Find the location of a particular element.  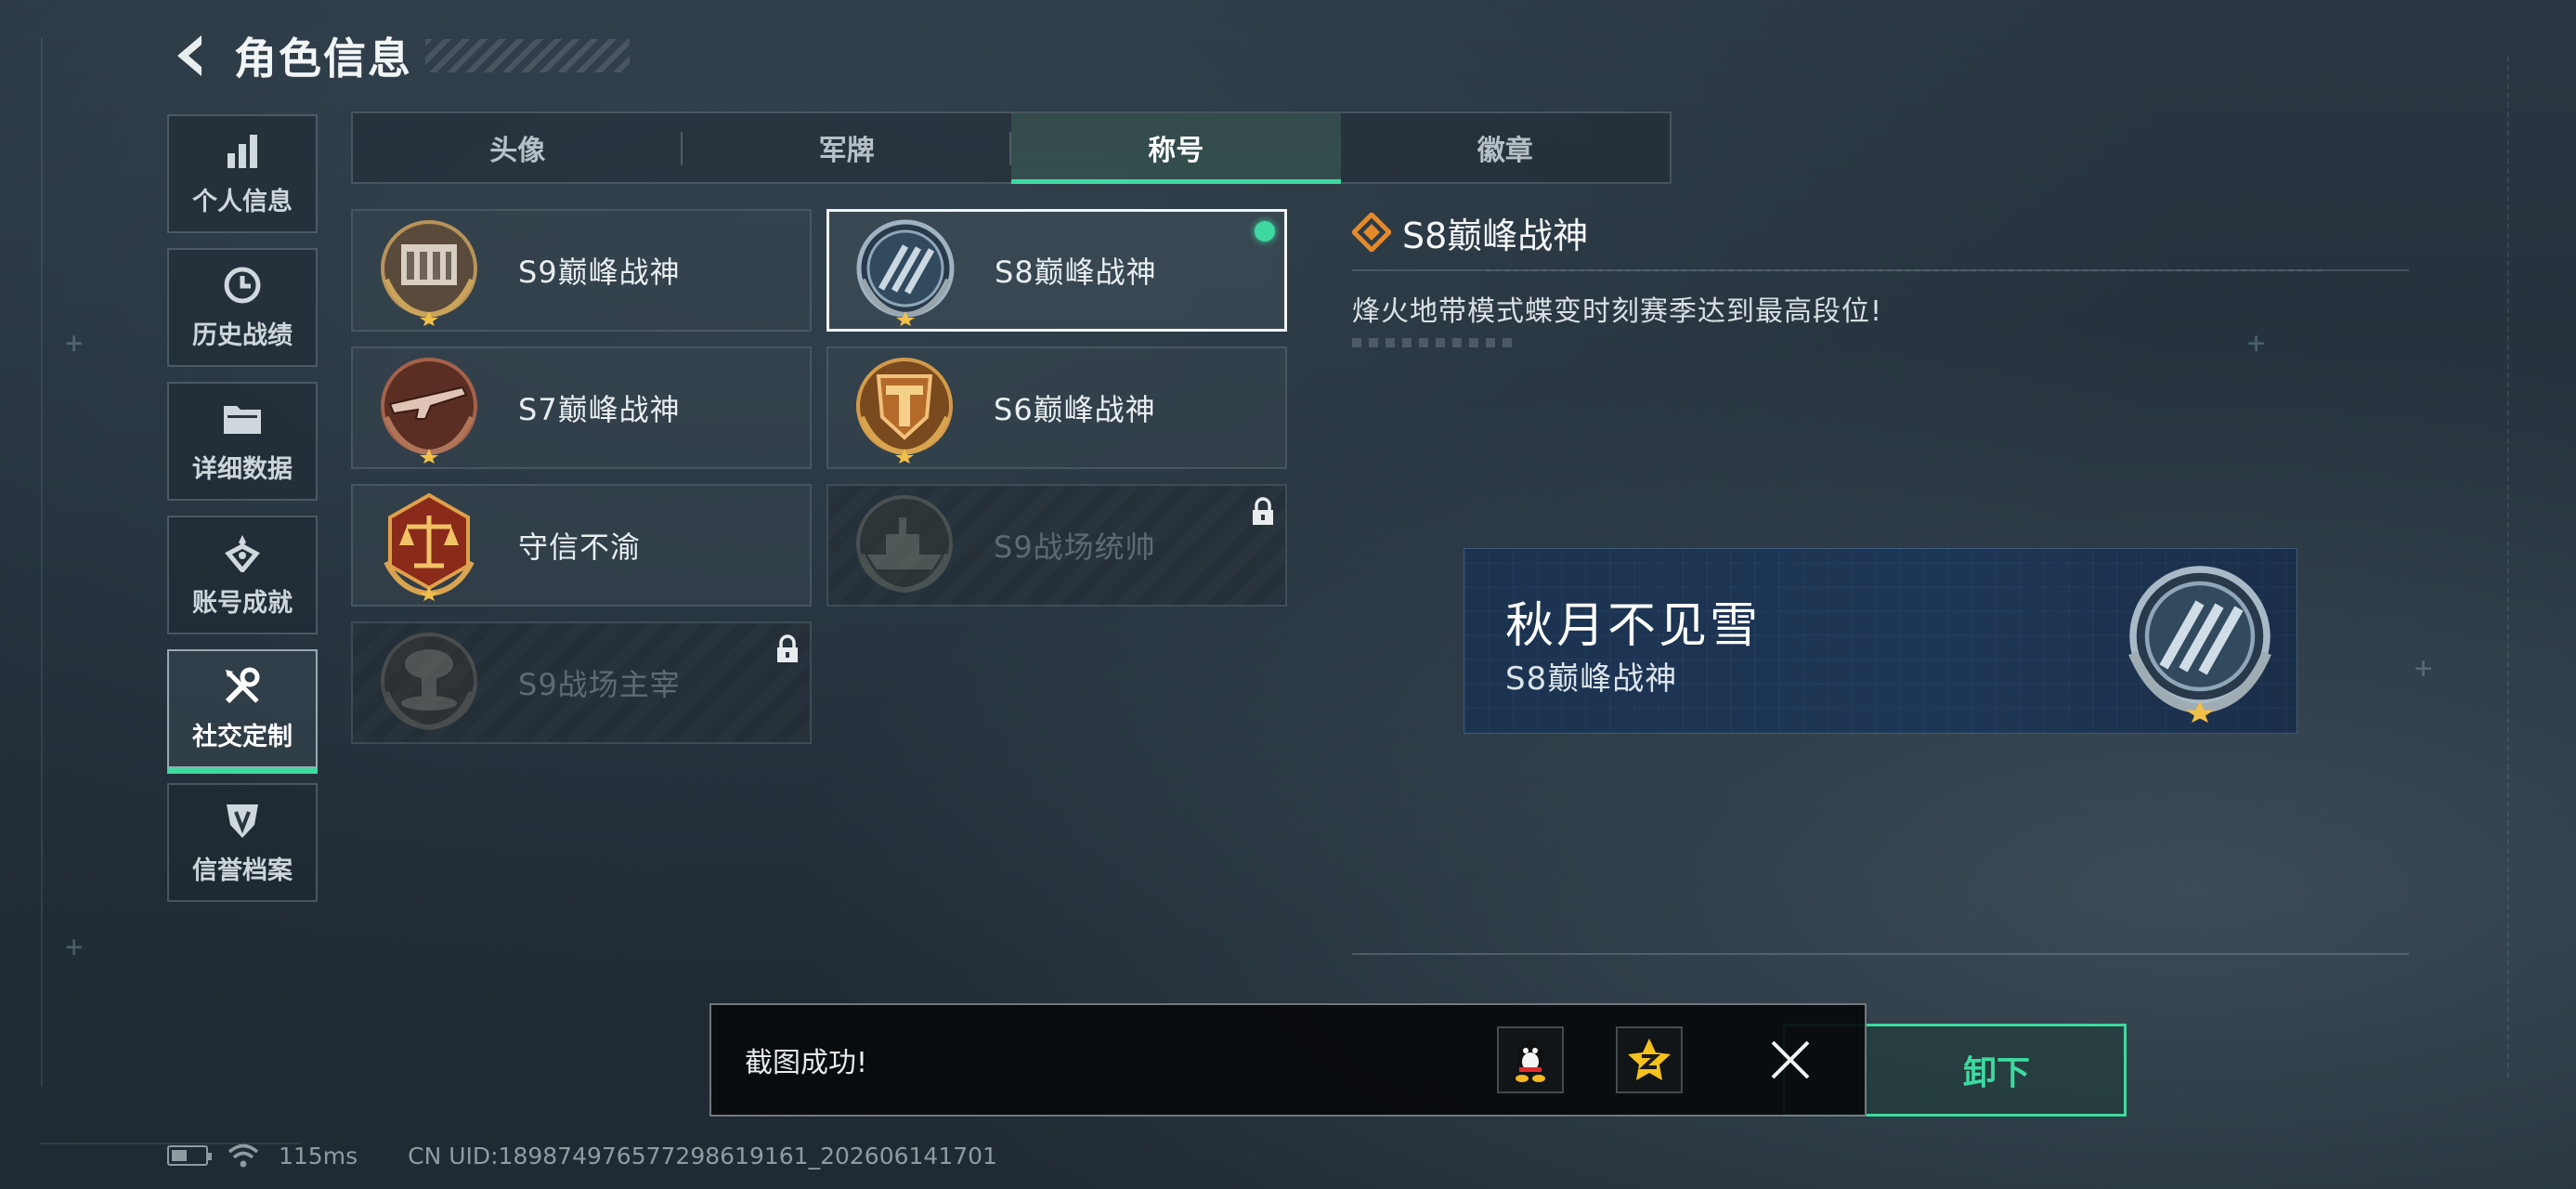

back-arrow-icon is located at coordinates (189, 56).